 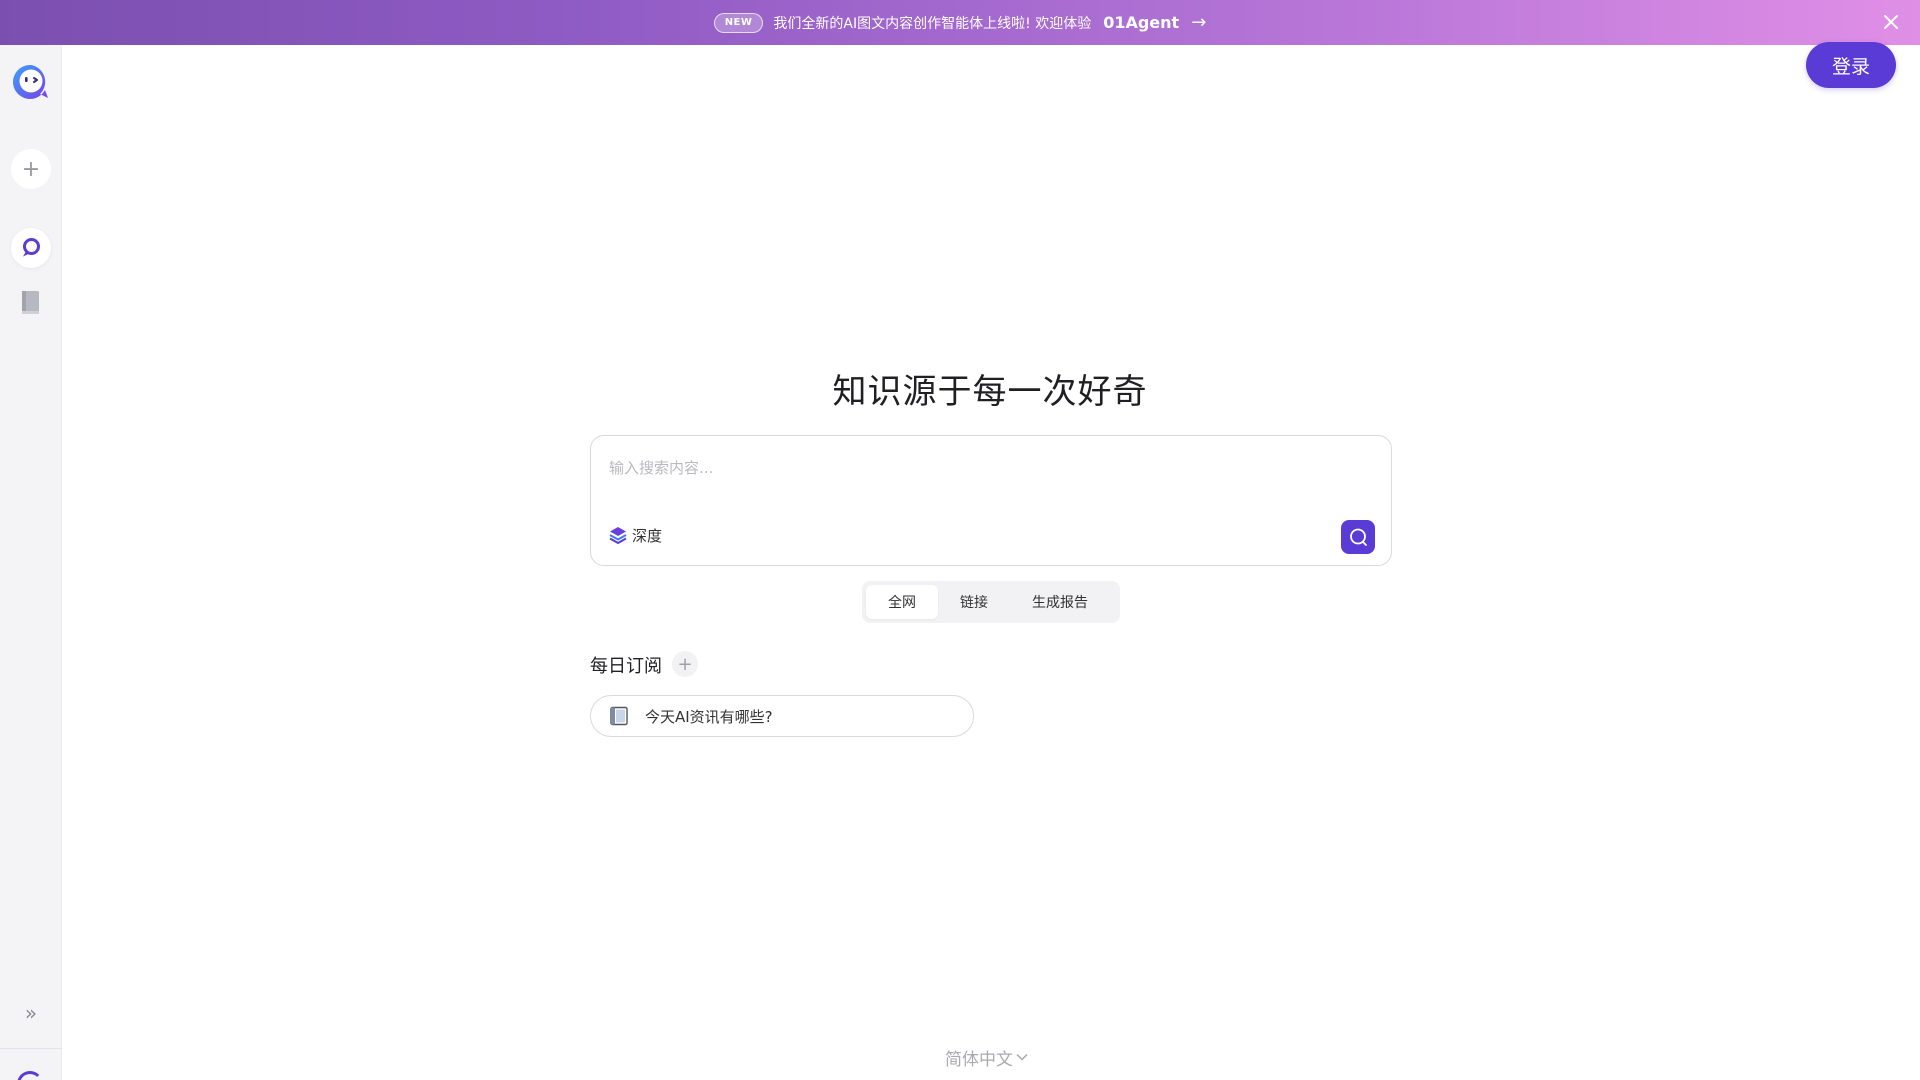 I want to click on login-button: 登录, so click(x=1851, y=65).